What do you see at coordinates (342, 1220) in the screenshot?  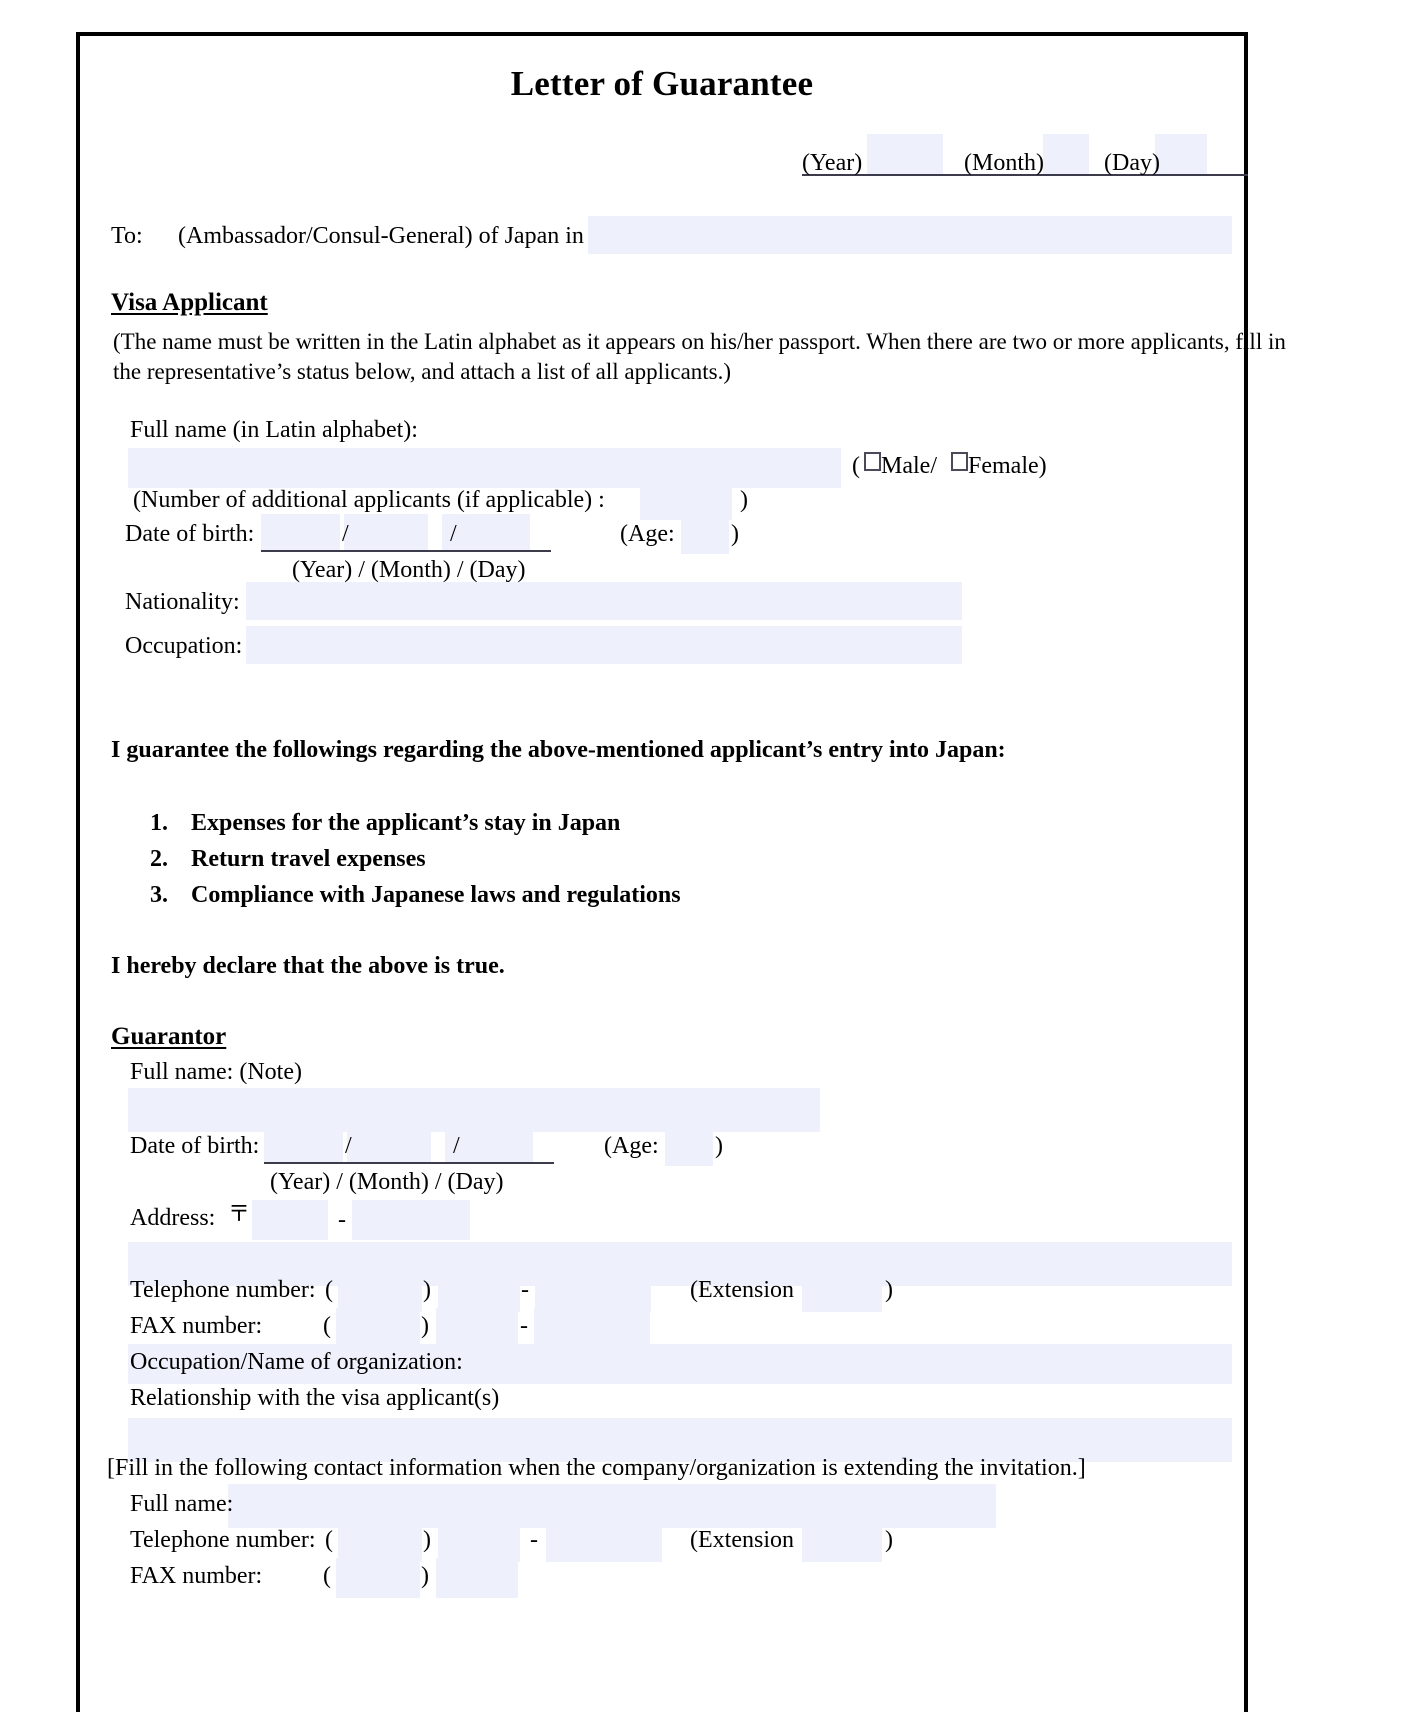 I see `postal-code-dash: -` at bounding box center [342, 1220].